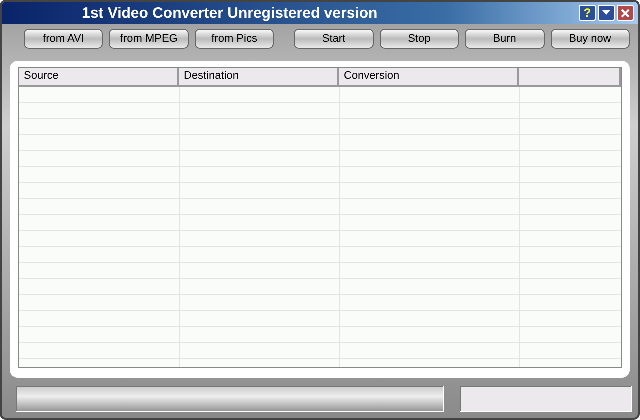 This screenshot has height=420, width=640. I want to click on minimize-icon, so click(606, 13).